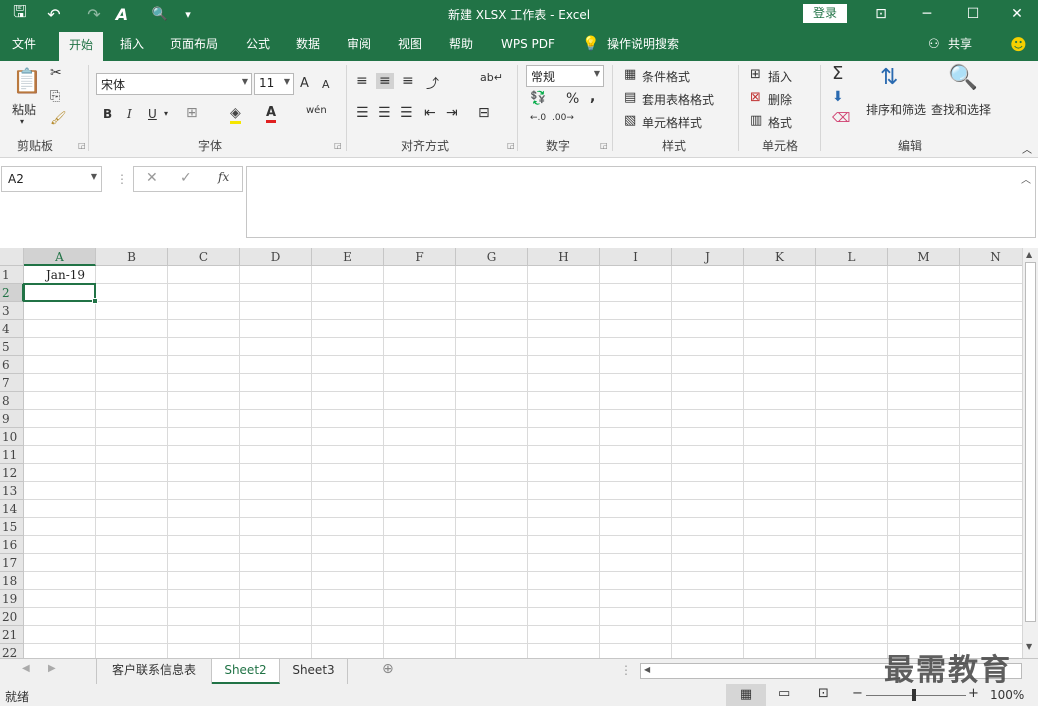  I want to click on vertical-scroll-thumb, so click(1030, 442).